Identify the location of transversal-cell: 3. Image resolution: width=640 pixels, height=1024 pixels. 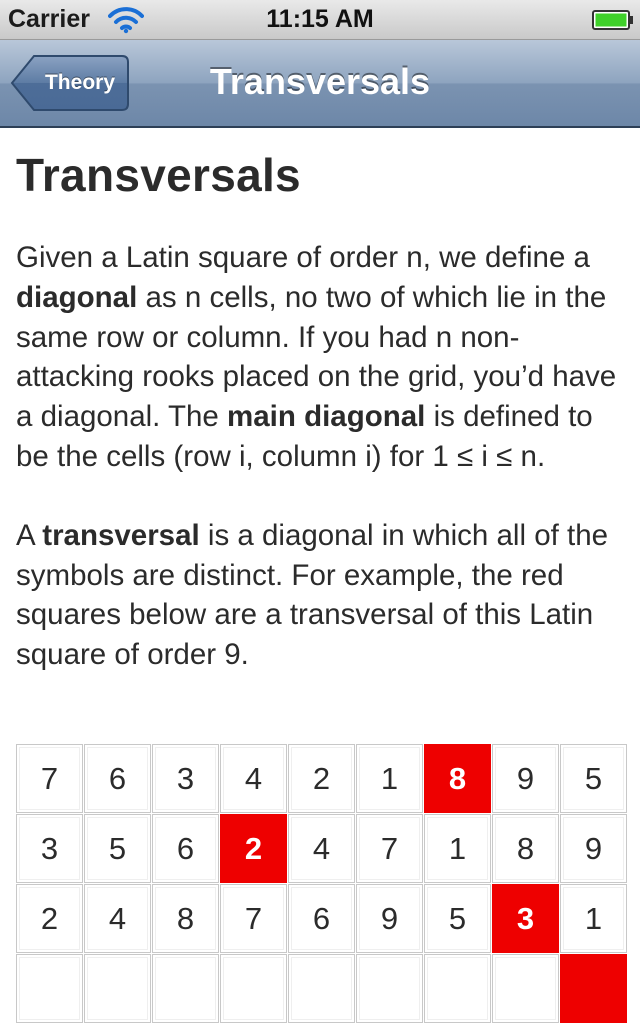
(525, 918).